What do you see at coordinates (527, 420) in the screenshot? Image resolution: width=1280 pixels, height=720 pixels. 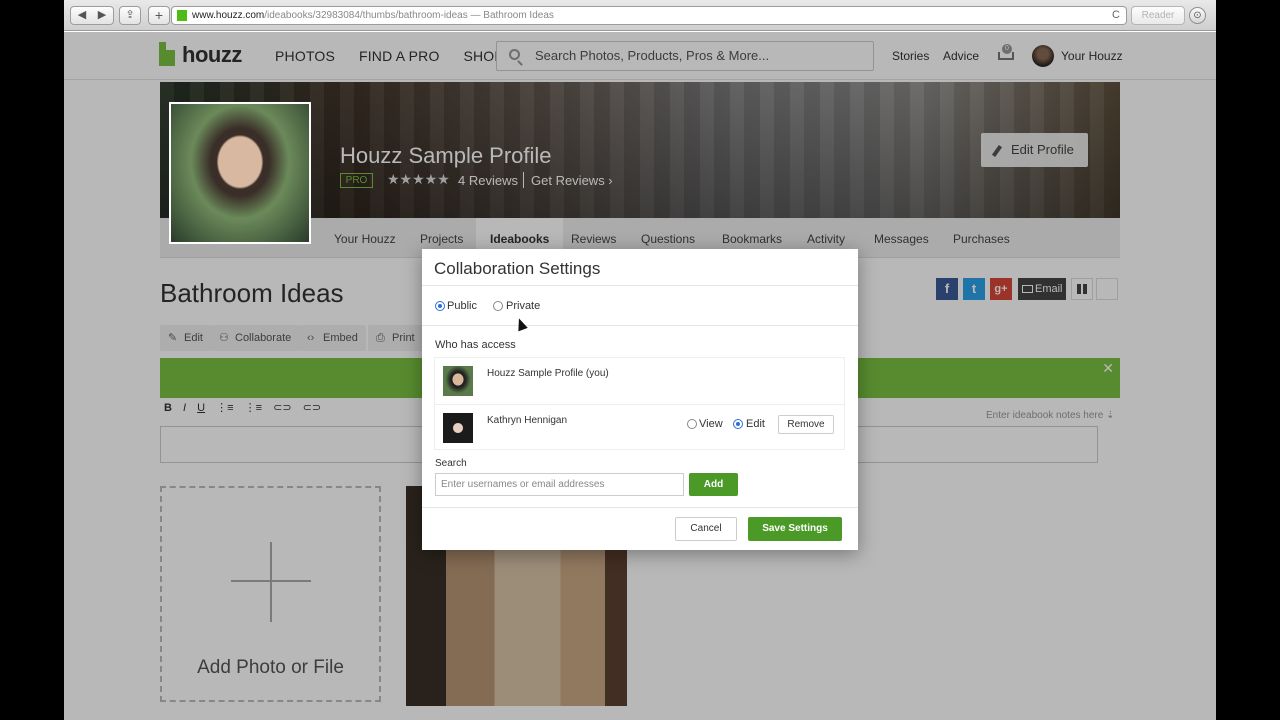 I see `member-name: Kathryn Hennigan` at bounding box center [527, 420].